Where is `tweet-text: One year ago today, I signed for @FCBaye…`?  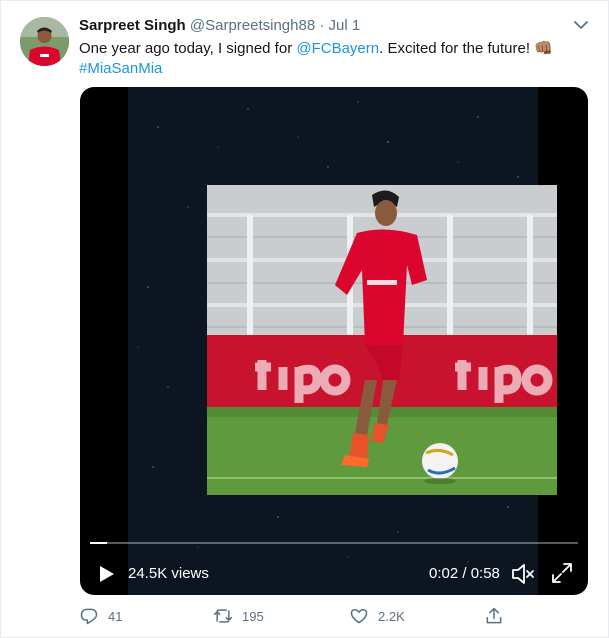
tweet-text: One year ago today, I signed for @FCBaye… is located at coordinates (329, 59).